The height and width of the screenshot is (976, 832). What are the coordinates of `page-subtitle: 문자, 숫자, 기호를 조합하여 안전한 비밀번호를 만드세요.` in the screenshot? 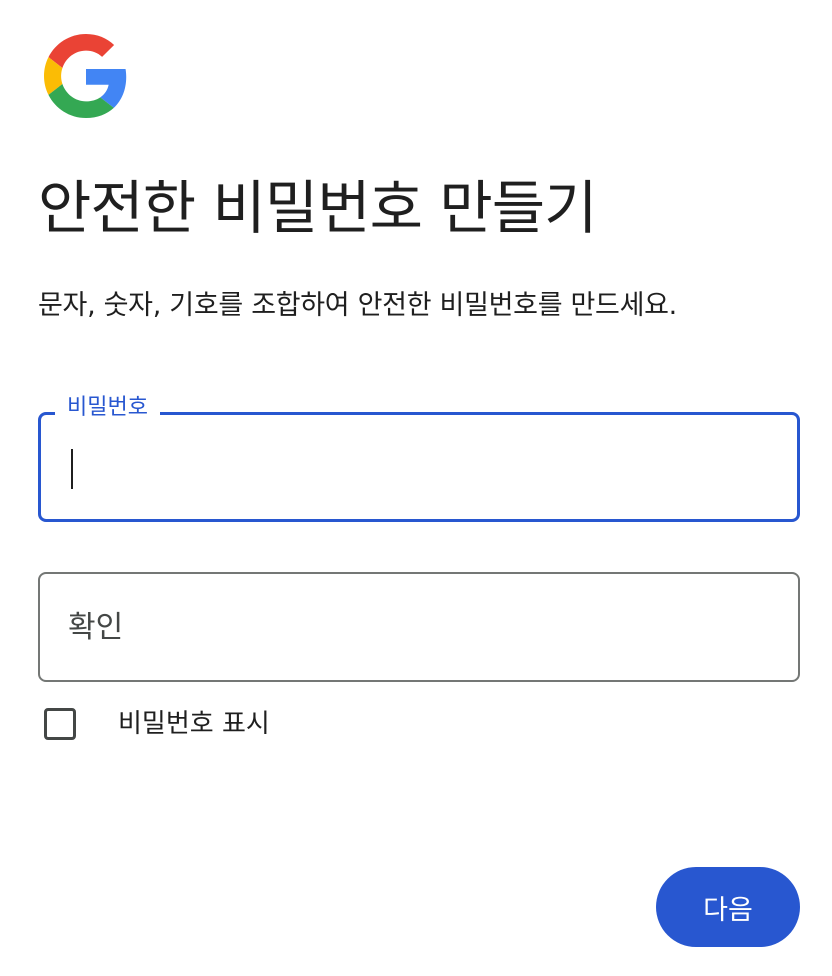 It's located at (357, 305).